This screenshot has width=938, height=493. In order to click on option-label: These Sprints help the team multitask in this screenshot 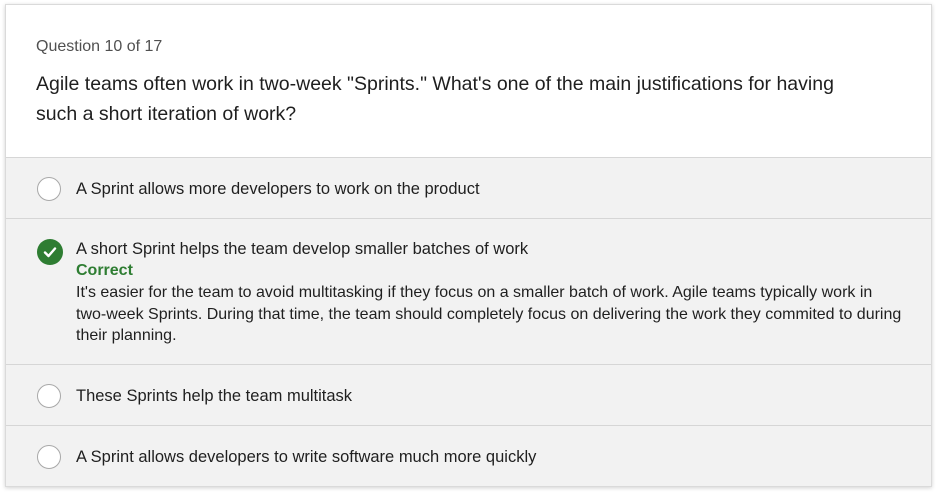, I will do `click(214, 396)`.